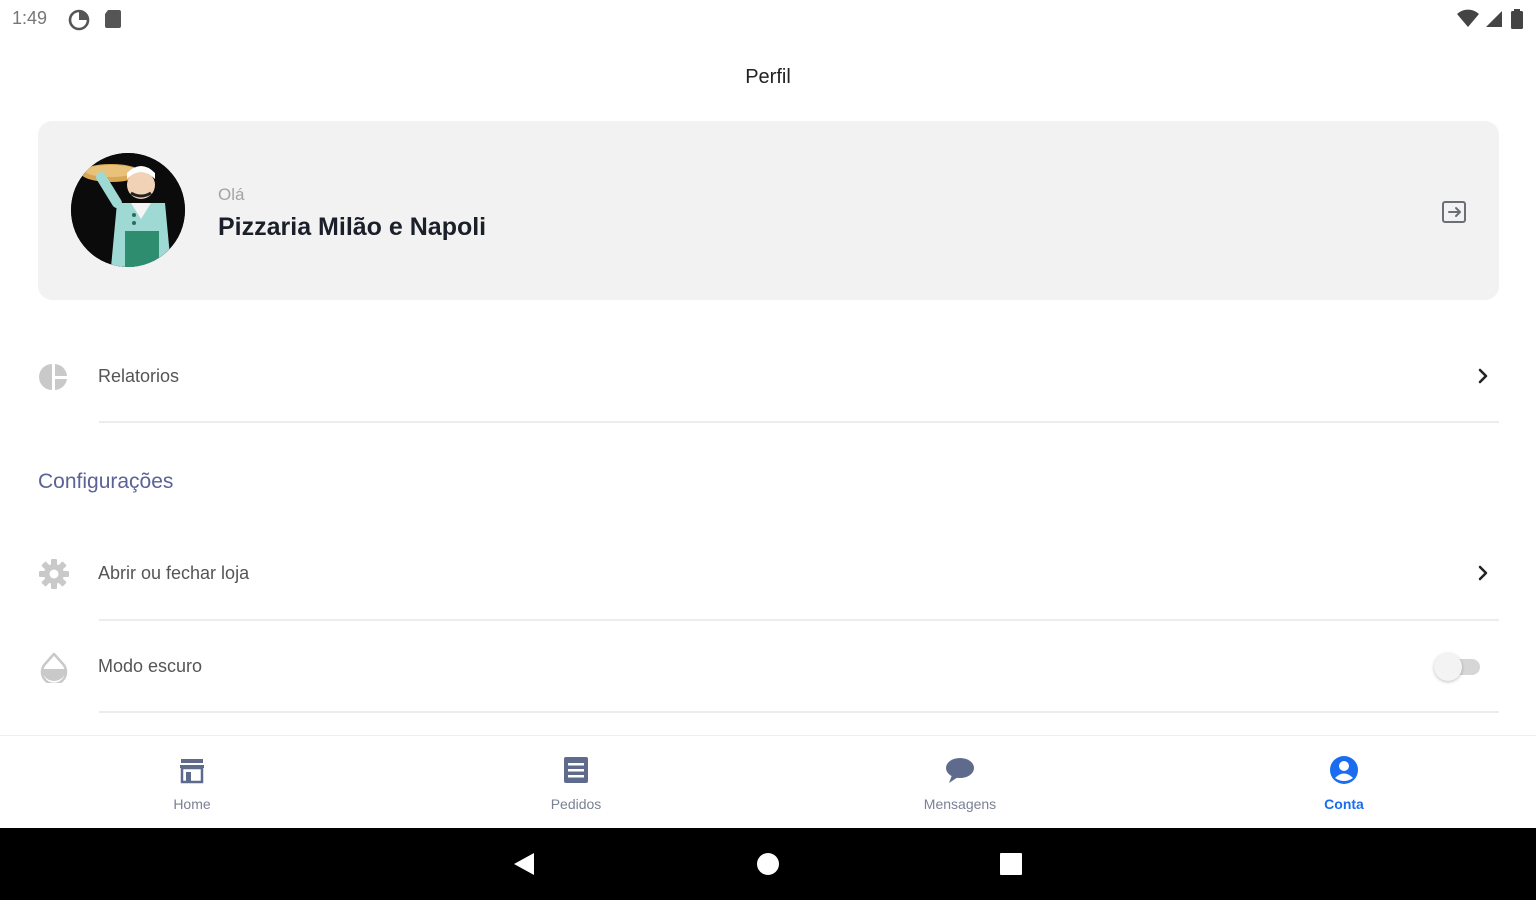 Image resolution: width=1536 pixels, height=900 pixels. What do you see at coordinates (768, 574) in the screenshot?
I see `menu-item-open-close-store: Abrir ou fechar loja` at bounding box center [768, 574].